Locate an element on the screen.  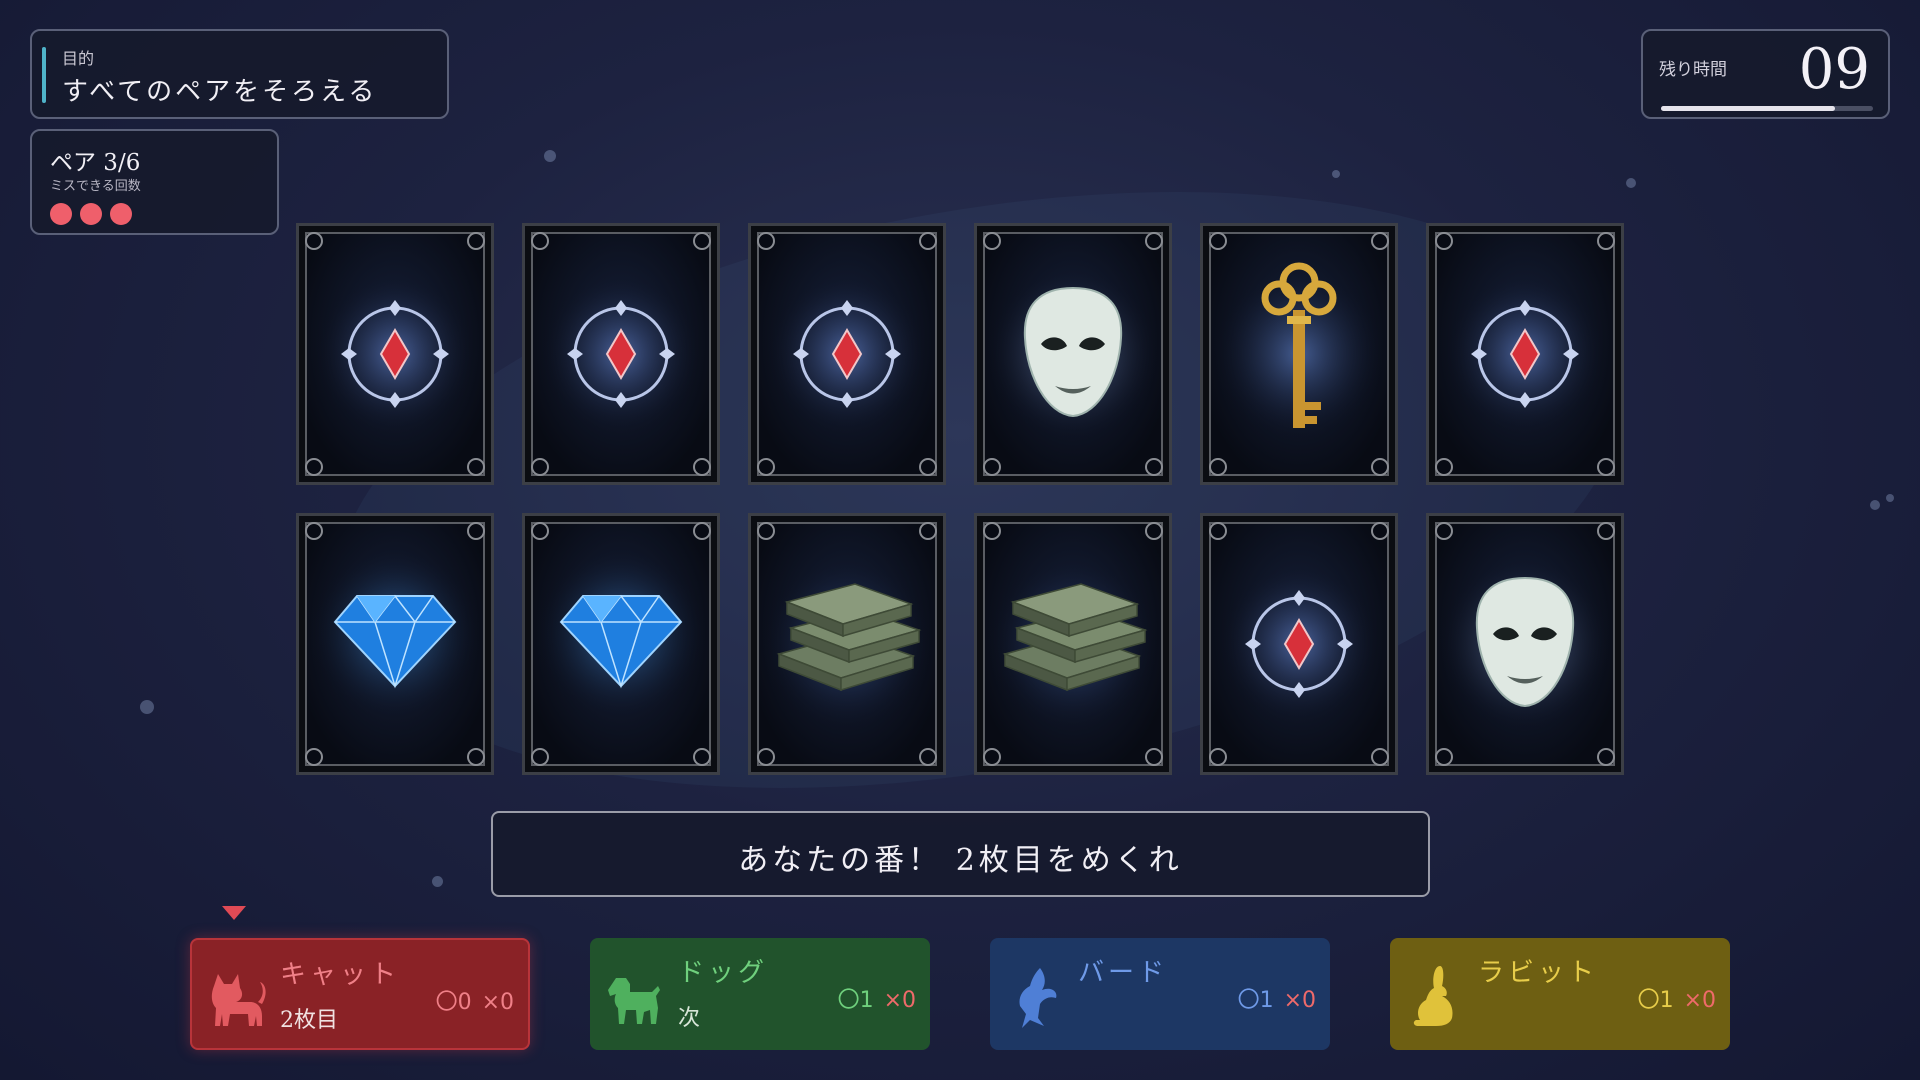
player-panel-bird: バード 〇1 ×0 is located at coordinates (1160, 994).